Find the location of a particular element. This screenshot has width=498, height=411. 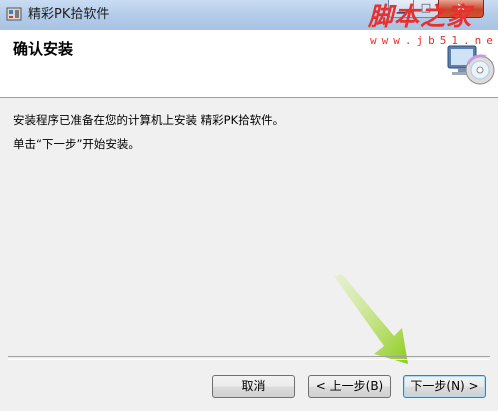

computer-cd-icon is located at coordinates (471, 65).